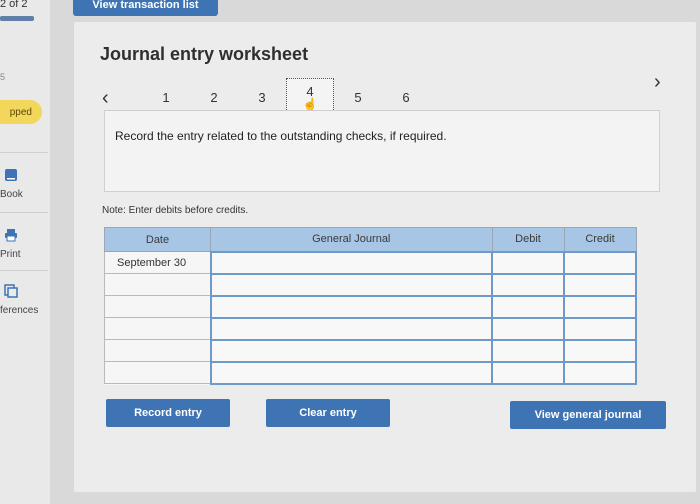 This screenshot has width=700, height=504. Describe the element at coordinates (11, 175) in the screenshot. I see `book-icon` at that location.